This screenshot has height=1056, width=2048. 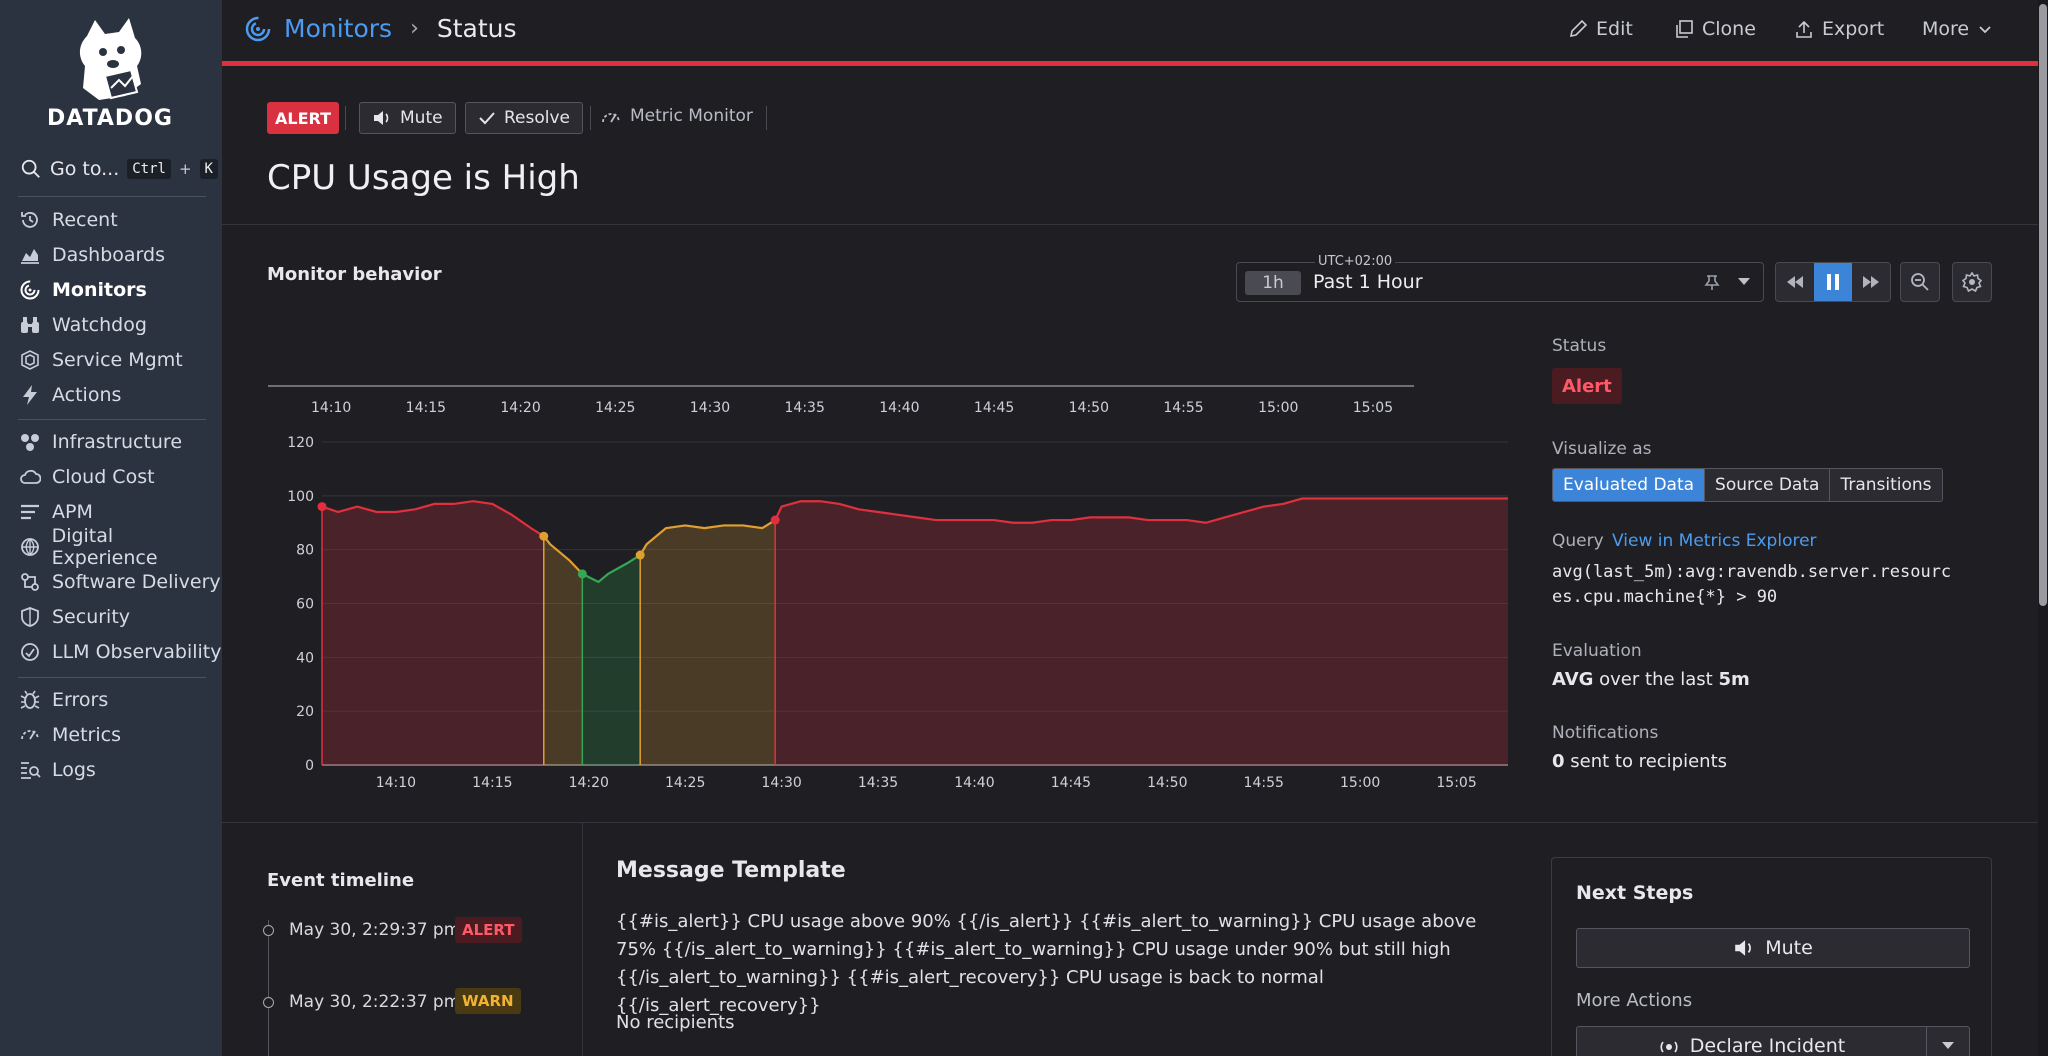 I want to click on chevron-down-icon, so click(x=1985, y=30).